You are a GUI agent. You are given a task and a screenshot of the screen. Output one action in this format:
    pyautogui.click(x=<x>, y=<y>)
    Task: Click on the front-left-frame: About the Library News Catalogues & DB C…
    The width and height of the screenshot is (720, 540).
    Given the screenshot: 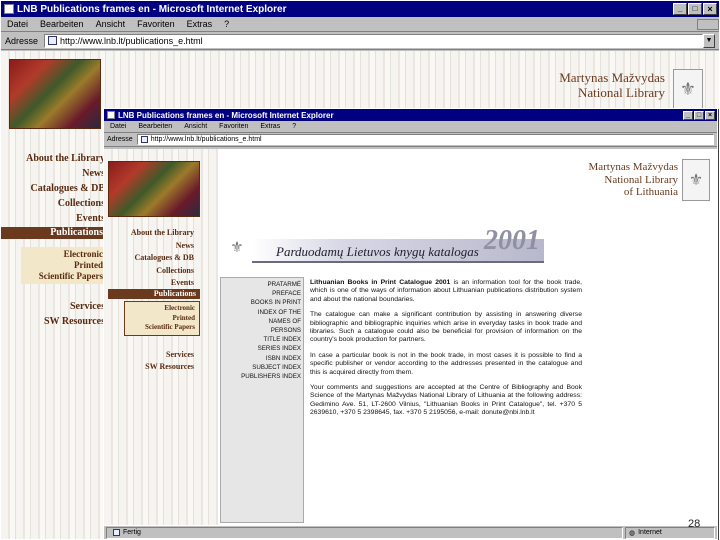 What is the action you would take?
    pyautogui.click(x=161, y=337)
    